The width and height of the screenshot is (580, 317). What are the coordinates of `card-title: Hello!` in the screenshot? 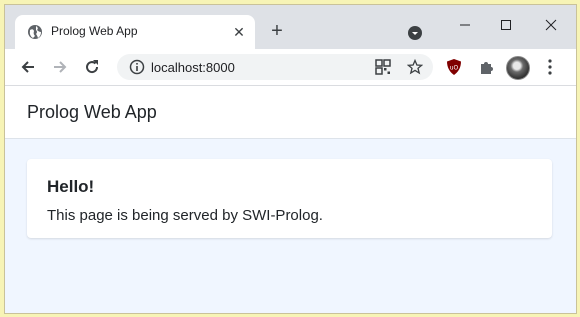 It's located at (71, 186).